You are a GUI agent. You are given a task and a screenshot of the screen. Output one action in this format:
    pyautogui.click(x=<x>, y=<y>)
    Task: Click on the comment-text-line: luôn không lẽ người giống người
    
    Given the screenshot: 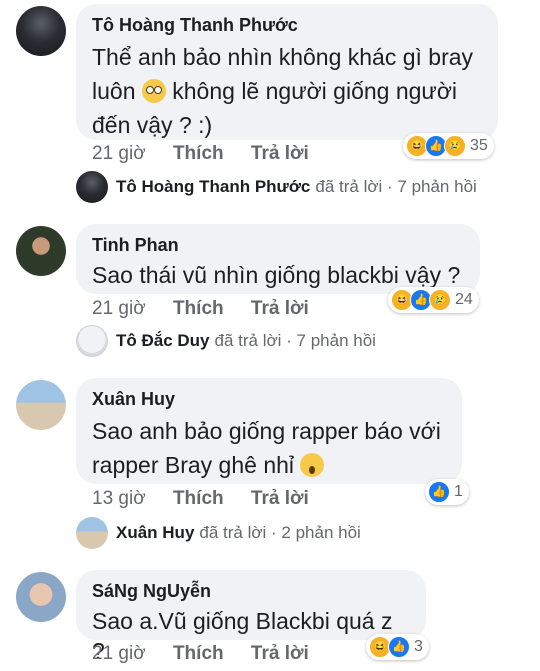 What is the action you would take?
    pyautogui.click(x=286, y=91)
    